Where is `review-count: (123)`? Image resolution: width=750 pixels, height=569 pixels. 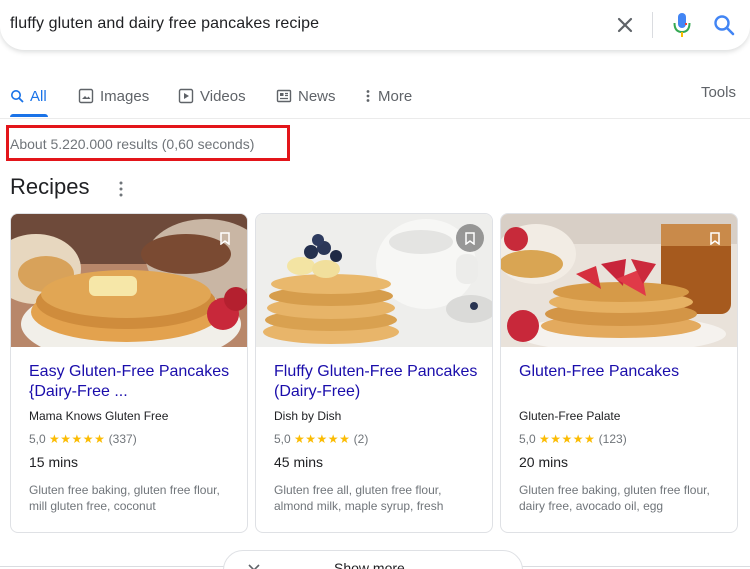 review-count: (123) is located at coordinates (612, 439).